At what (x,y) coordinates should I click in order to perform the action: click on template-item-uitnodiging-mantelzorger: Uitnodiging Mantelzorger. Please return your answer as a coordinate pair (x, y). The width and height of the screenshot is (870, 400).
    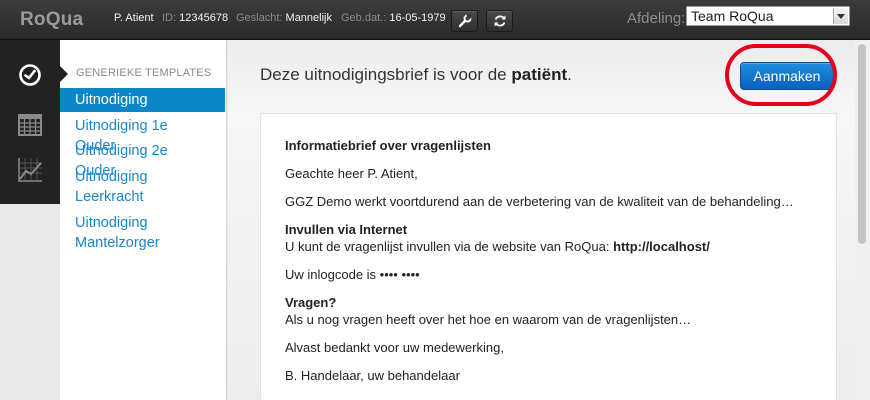
    Looking at the image, I should click on (142, 233).